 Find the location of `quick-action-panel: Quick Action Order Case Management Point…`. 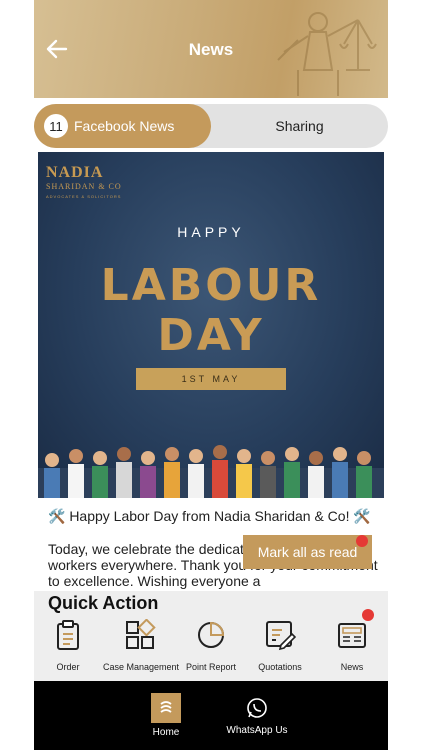

quick-action-panel: Quick Action Order Case Management Point… is located at coordinates (211, 636).